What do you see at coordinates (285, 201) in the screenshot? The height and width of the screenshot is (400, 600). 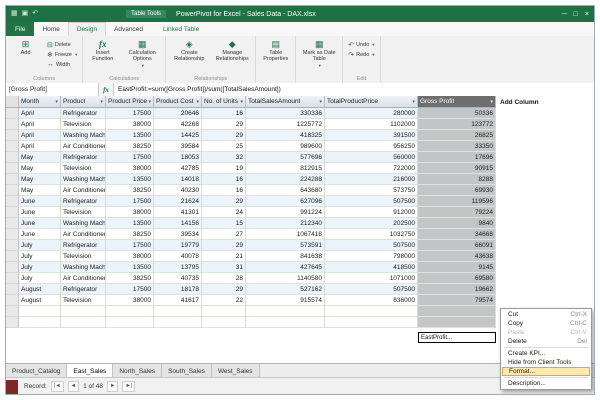 I see `cell: 627096` at bounding box center [285, 201].